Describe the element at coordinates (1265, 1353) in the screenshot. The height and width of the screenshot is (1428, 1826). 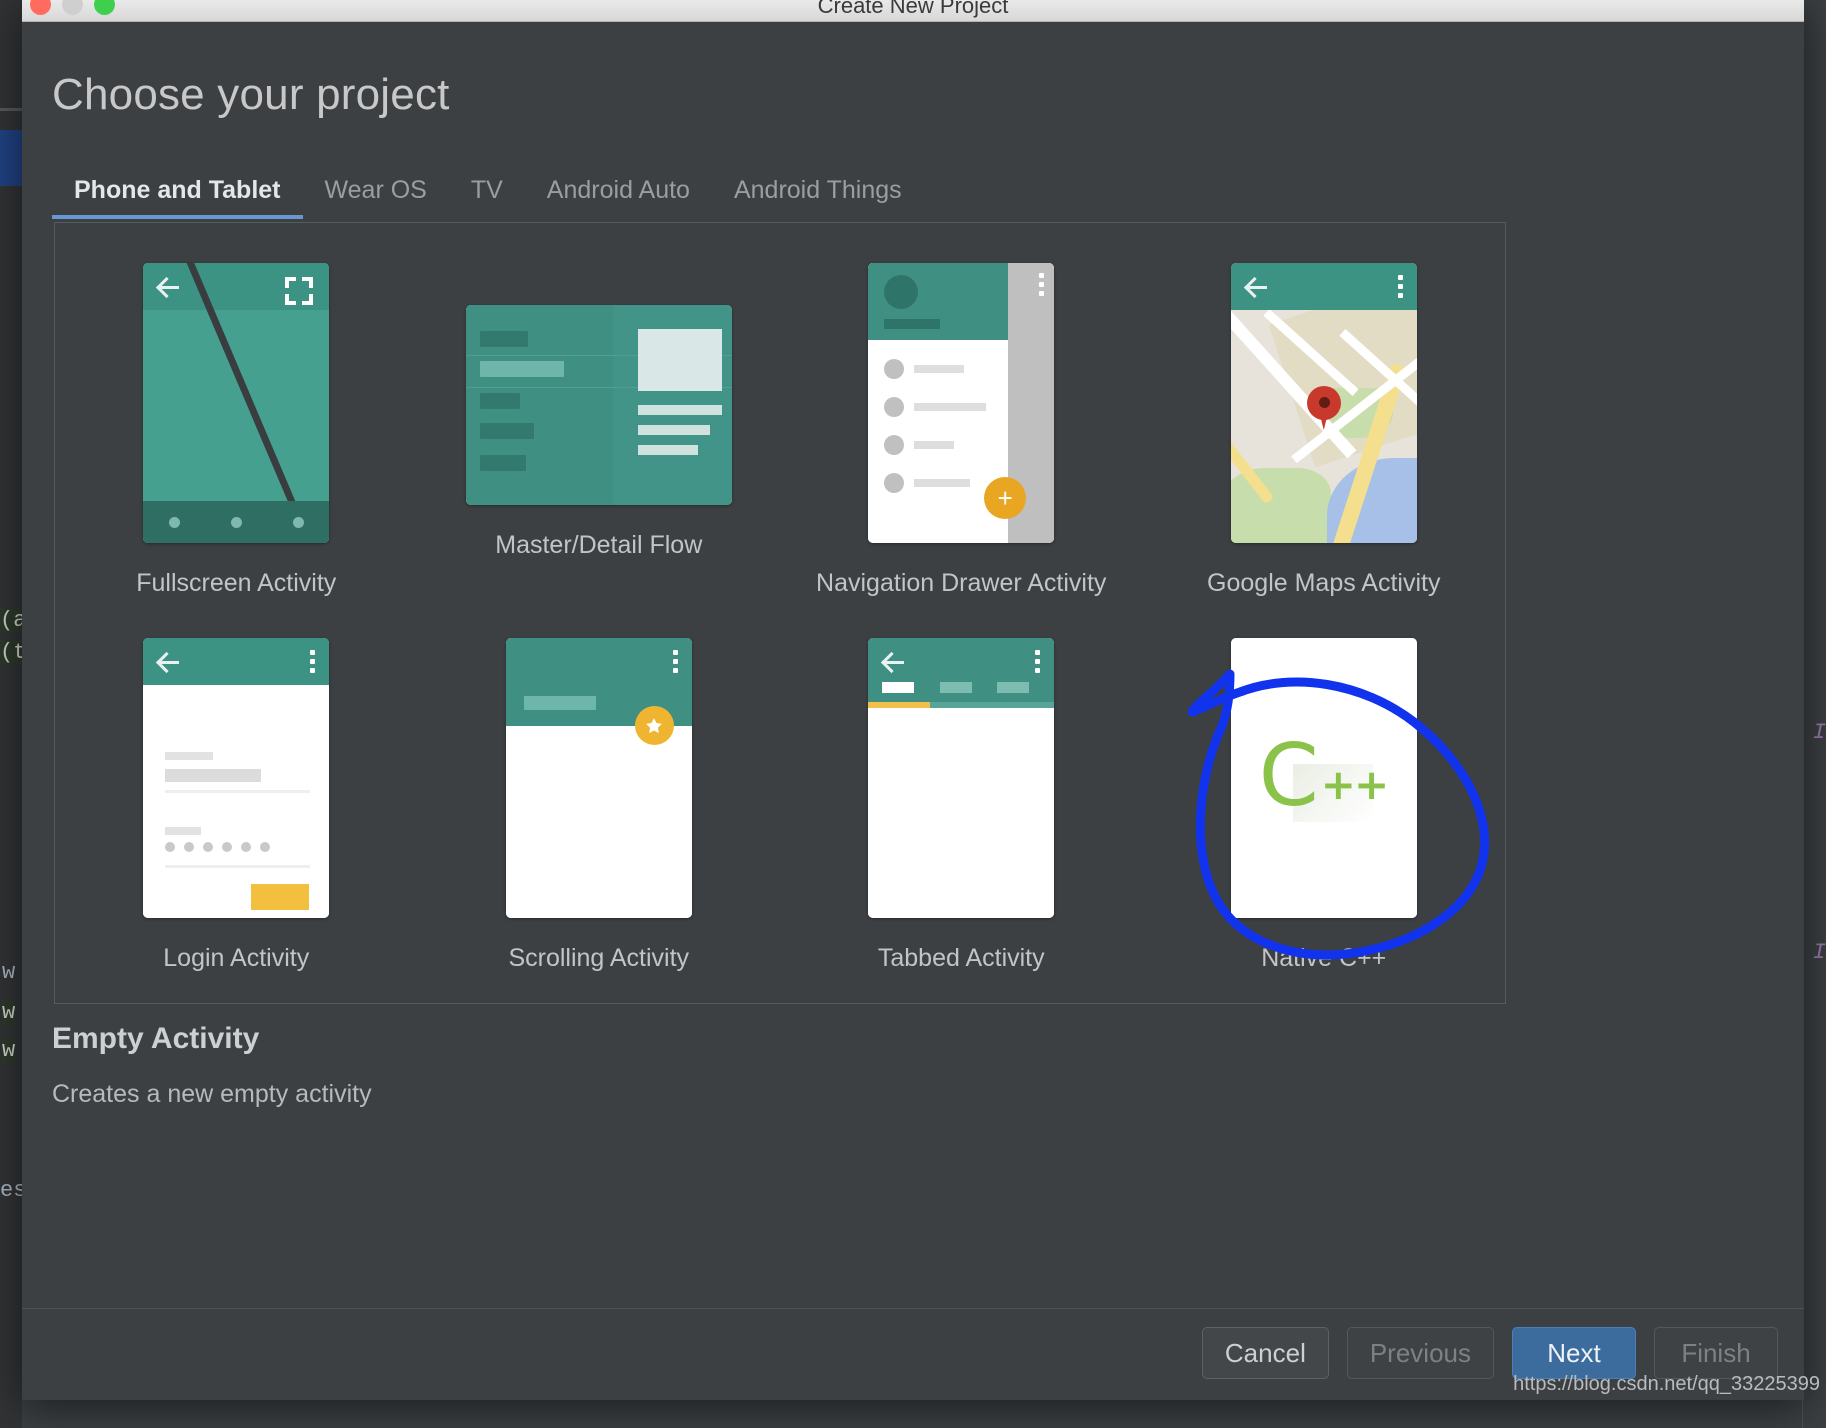
I see `cancel-button: Cancel` at that location.